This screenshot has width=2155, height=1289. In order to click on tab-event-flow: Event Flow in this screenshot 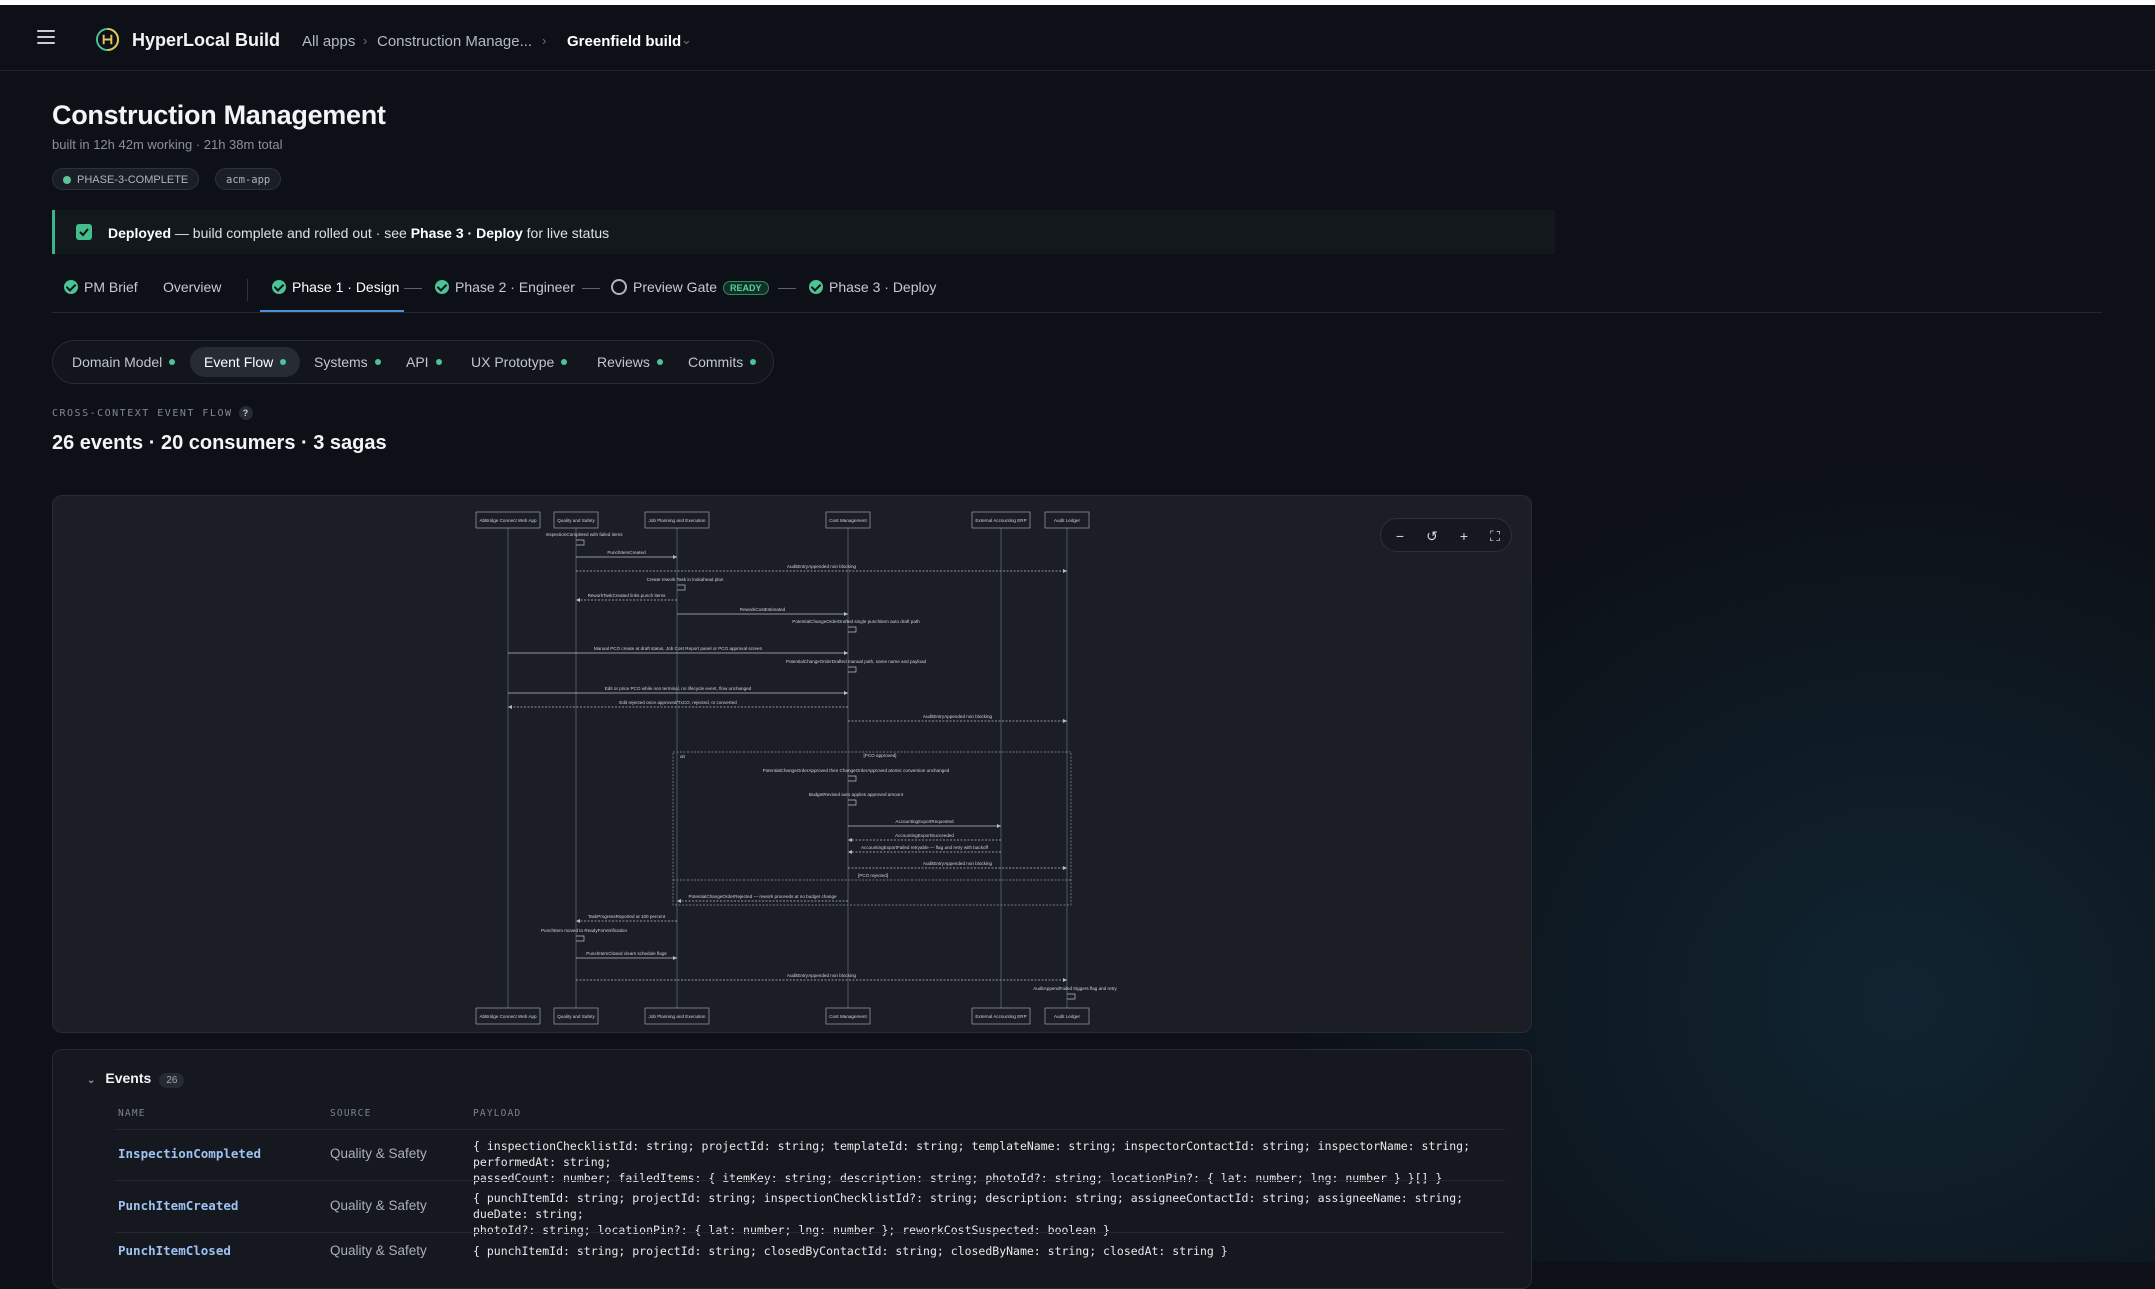, I will do `click(245, 362)`.